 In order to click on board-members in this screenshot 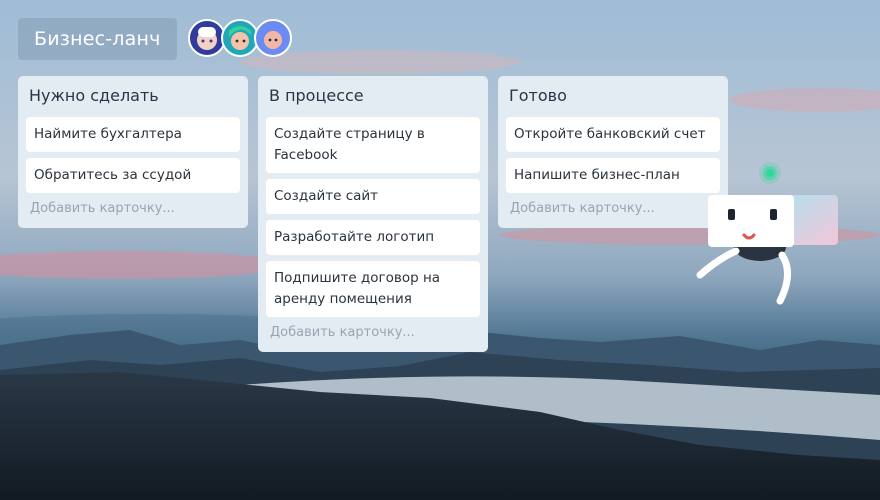, I will do `click(243, 39)`.